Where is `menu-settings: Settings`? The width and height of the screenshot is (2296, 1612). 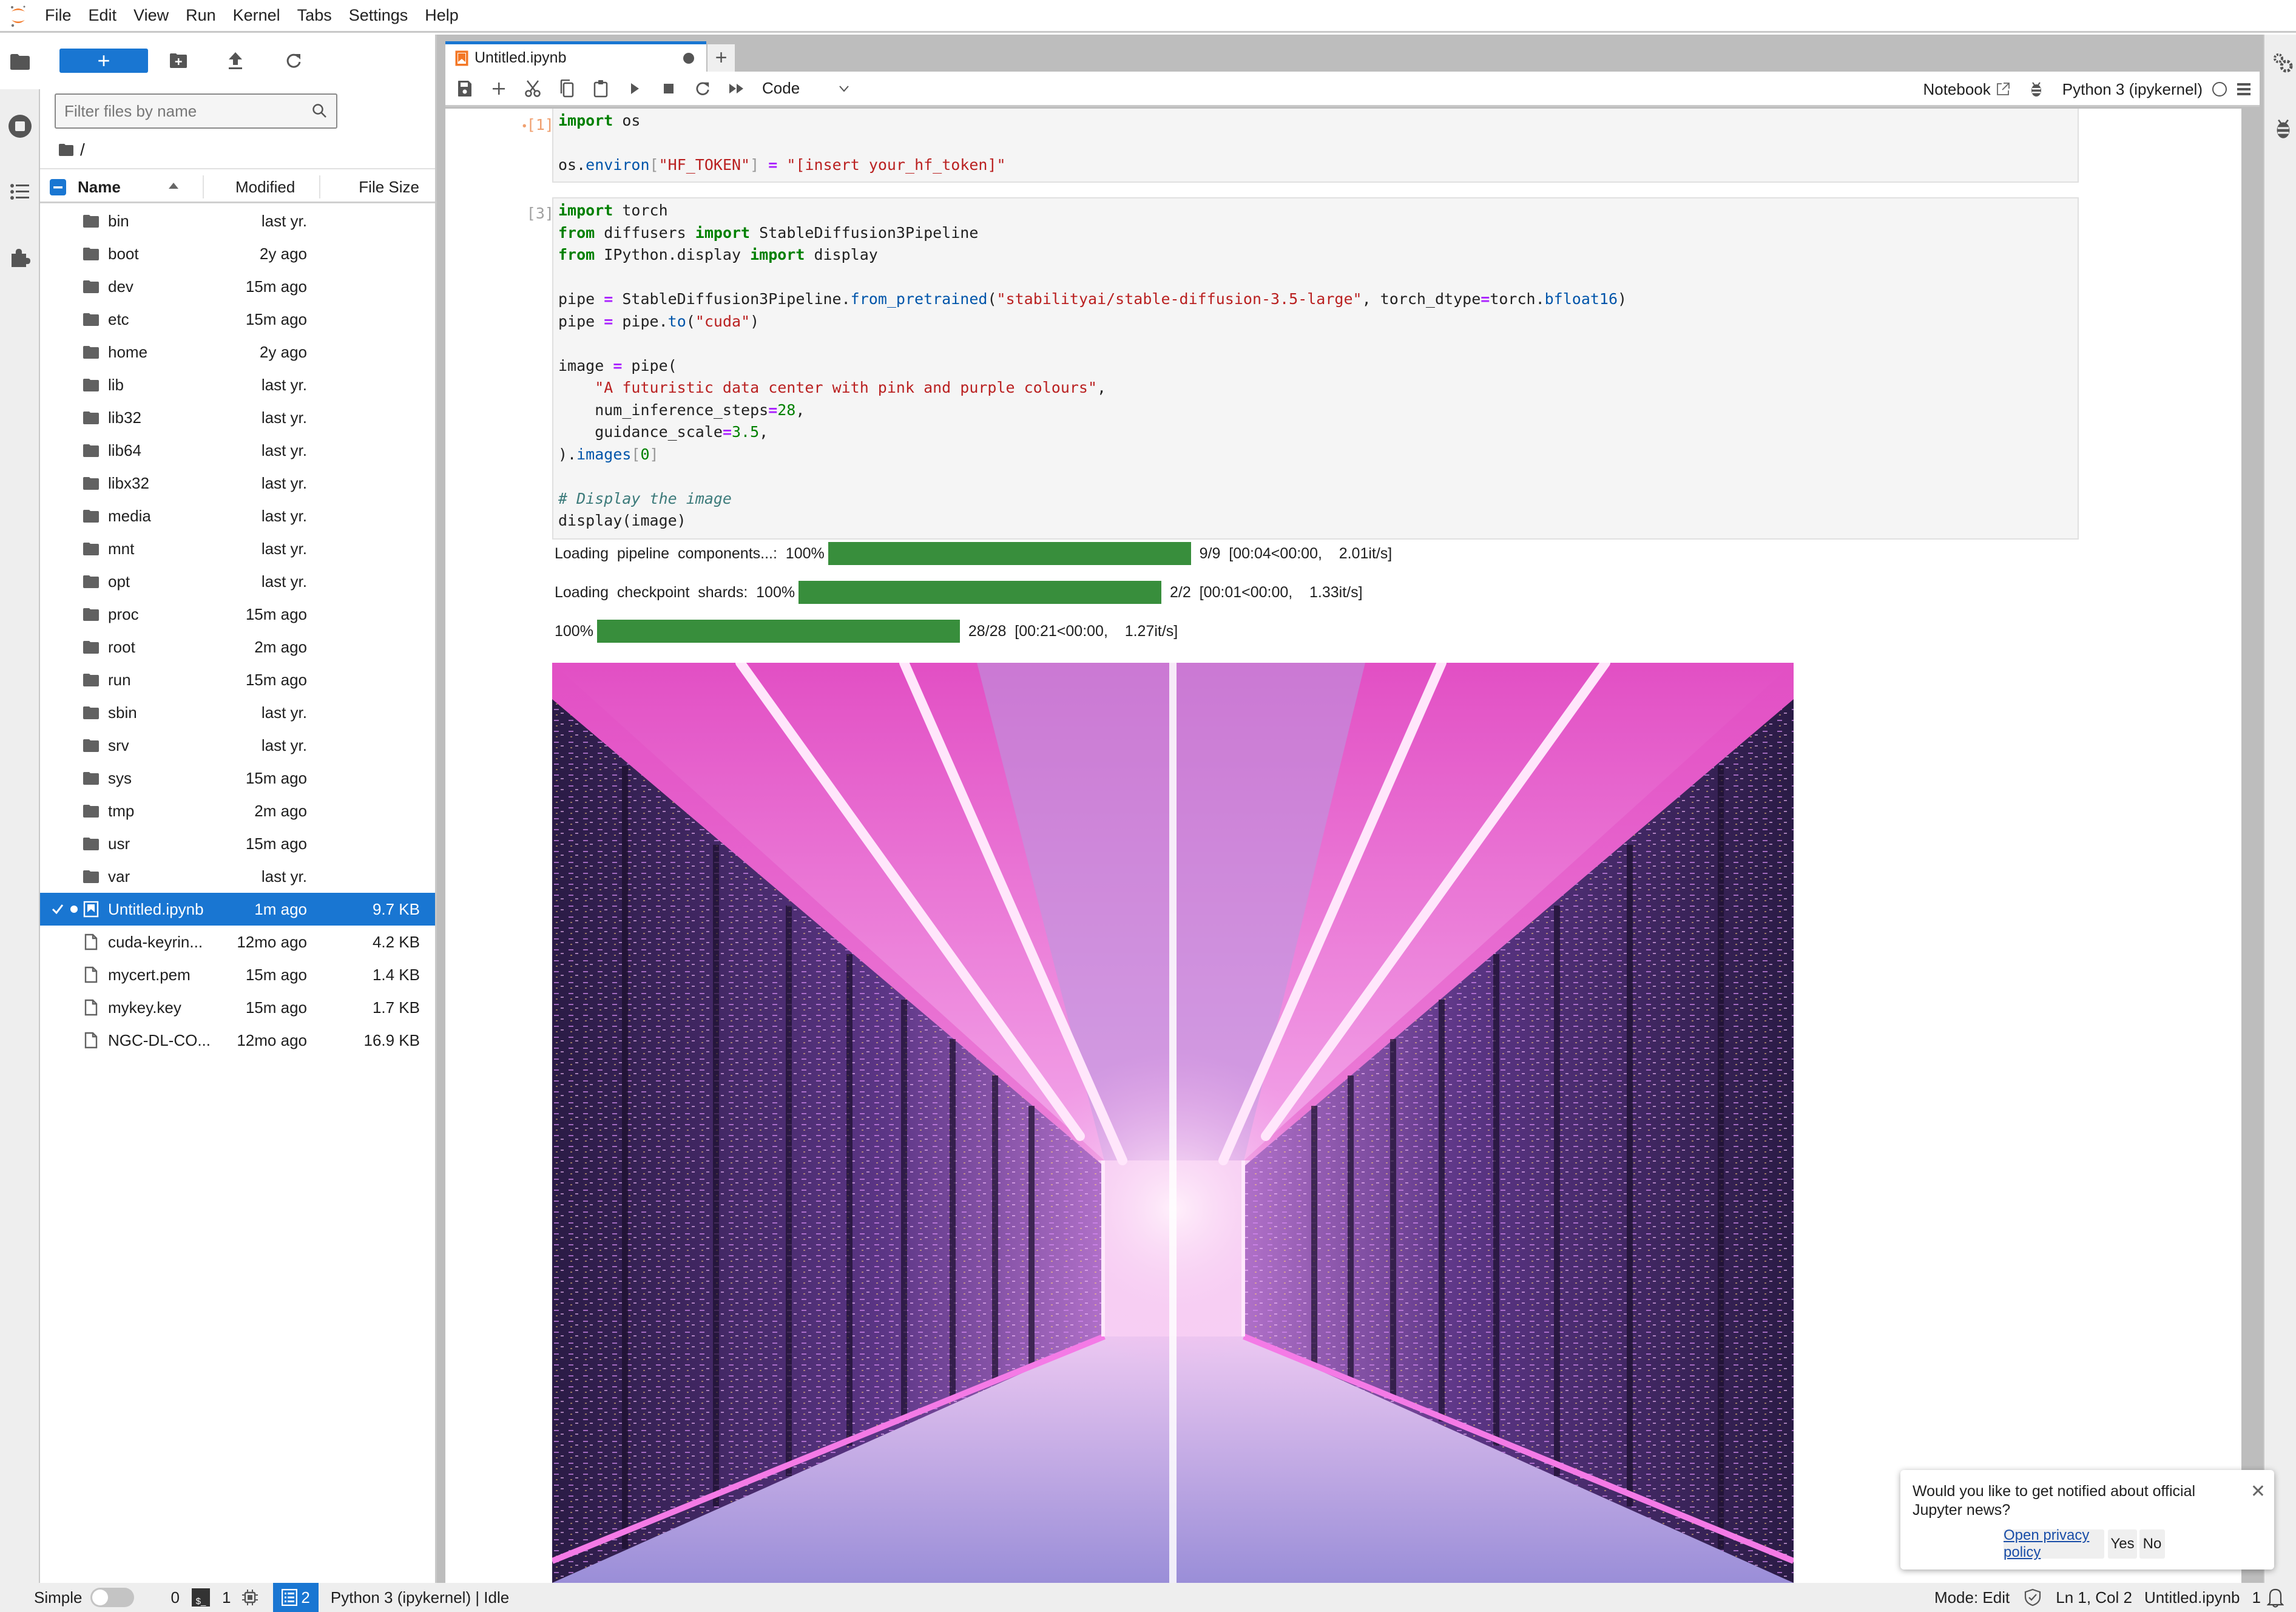
menu-settings: Settings is located at coordinates (378, 16).